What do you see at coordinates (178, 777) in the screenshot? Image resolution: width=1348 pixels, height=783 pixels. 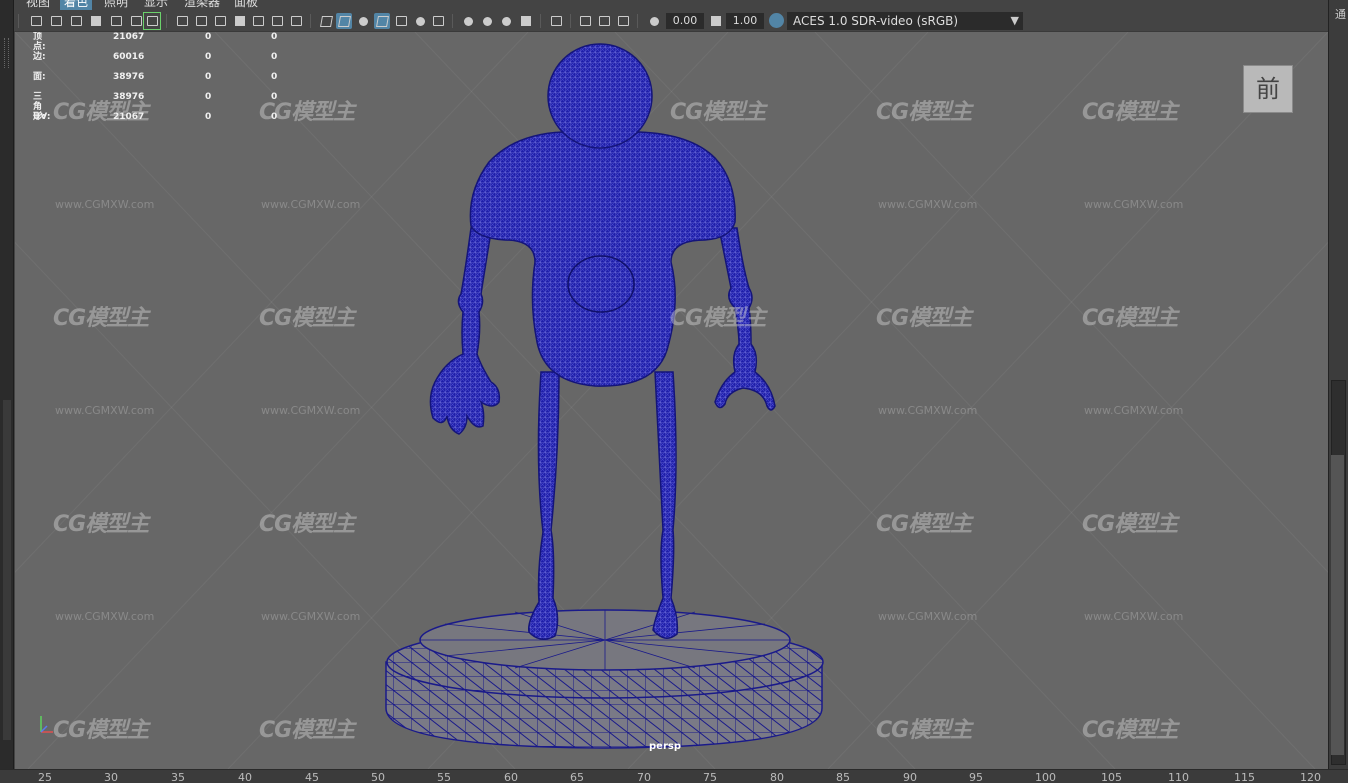 I see `timeline-tick: 35` at bounding box center [178, 777].